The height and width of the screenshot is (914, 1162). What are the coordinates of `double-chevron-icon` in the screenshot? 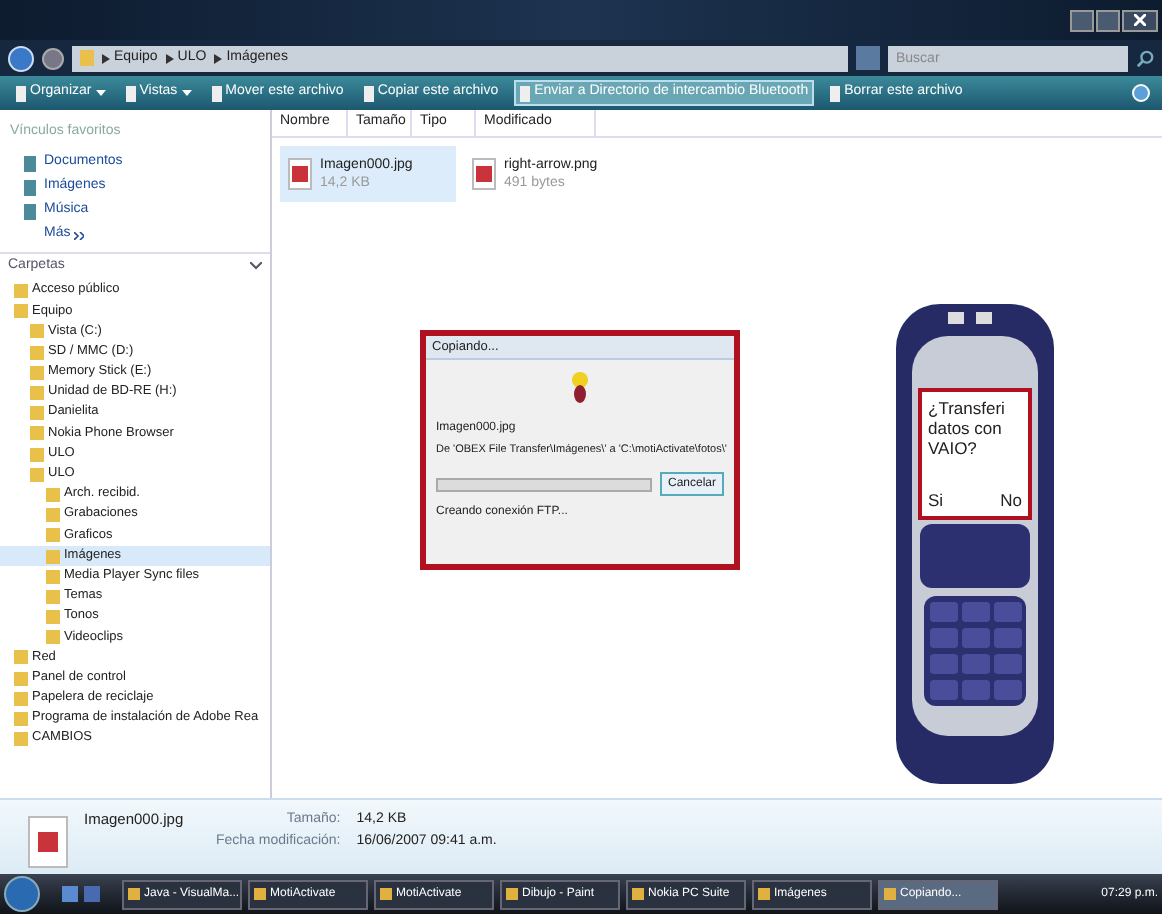 It's located at (79, 235).